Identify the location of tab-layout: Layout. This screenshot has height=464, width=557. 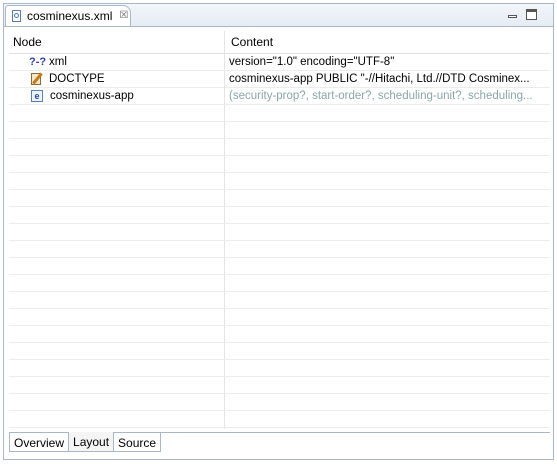
(91, 442).